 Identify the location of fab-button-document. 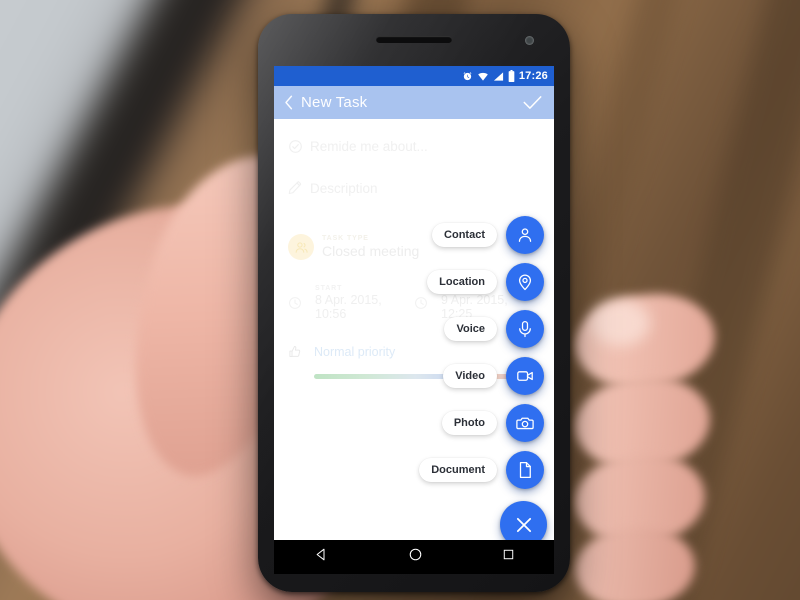
(525, 470).